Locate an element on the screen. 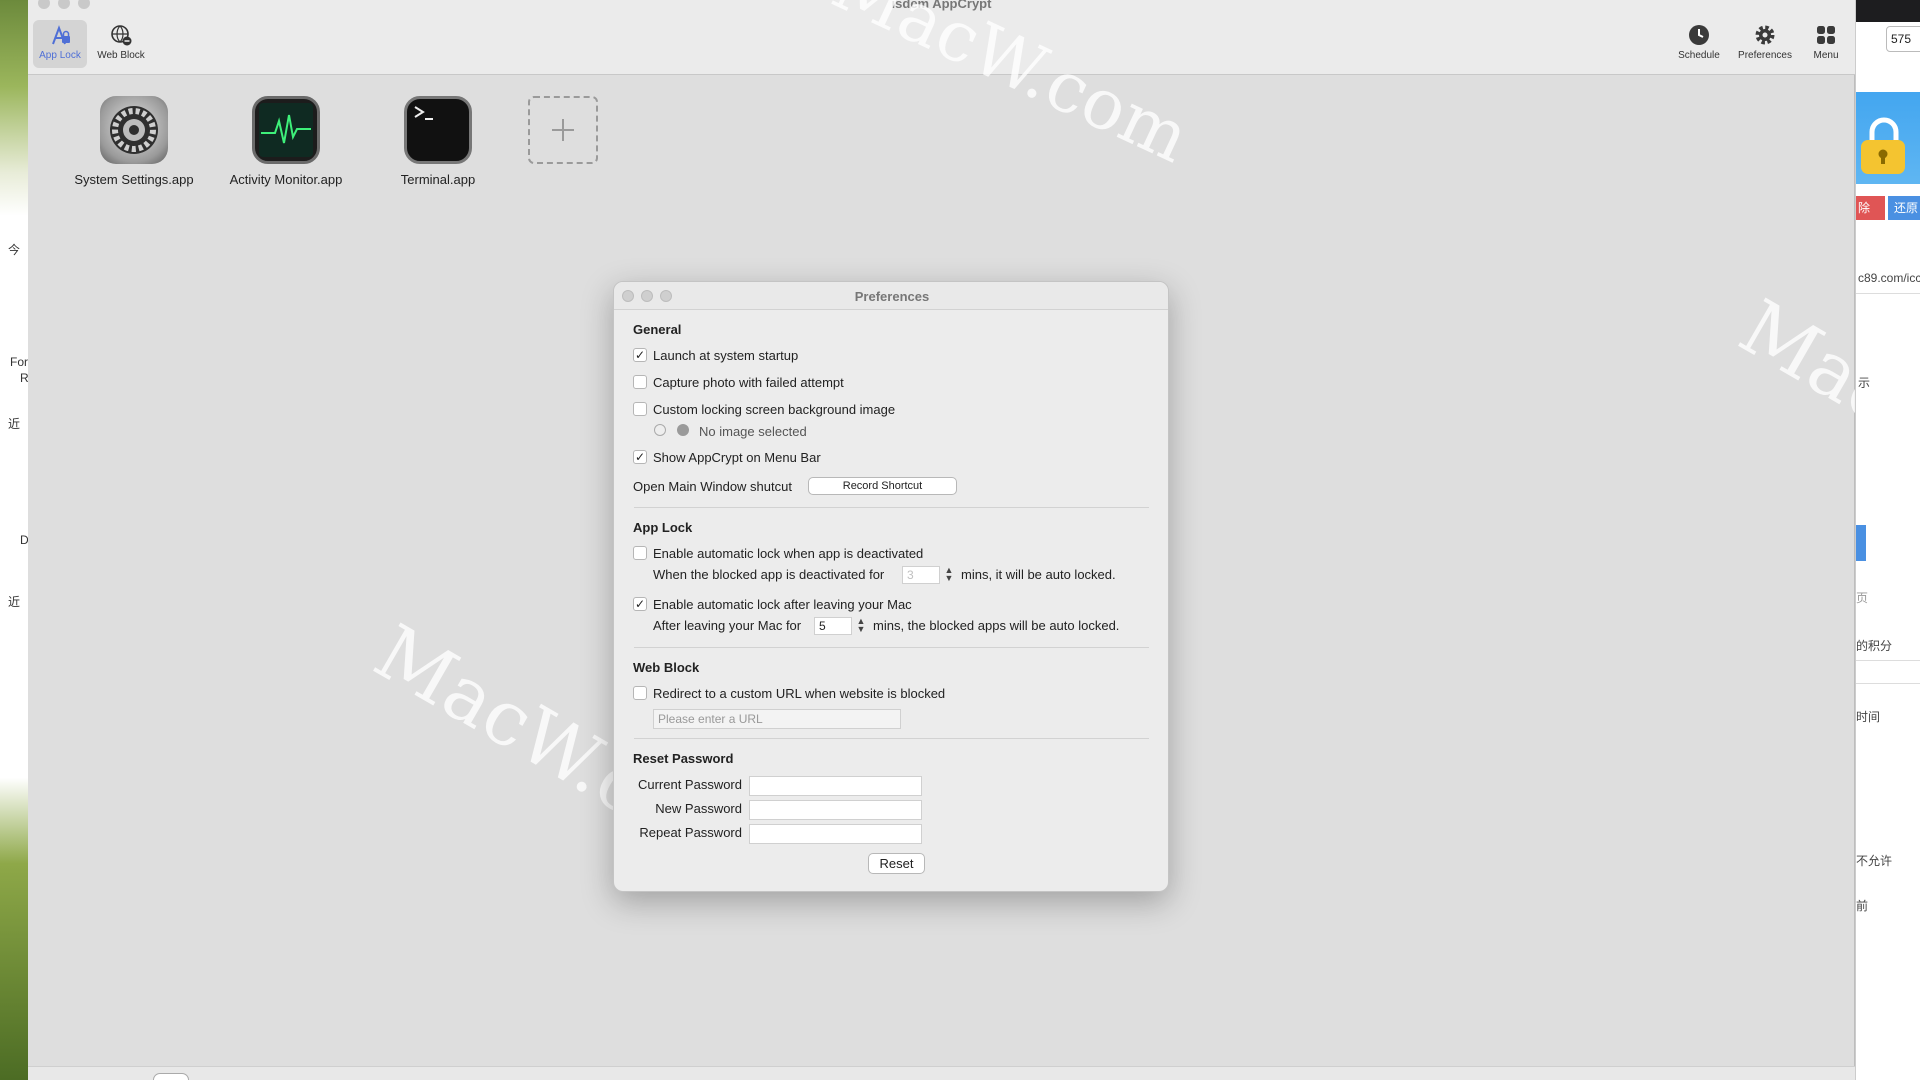 The width and height of the screenshot is (1920, 1080). show-menubar-label: Show AppCrypt on Menu Bar is located at coordinates (737, 457).